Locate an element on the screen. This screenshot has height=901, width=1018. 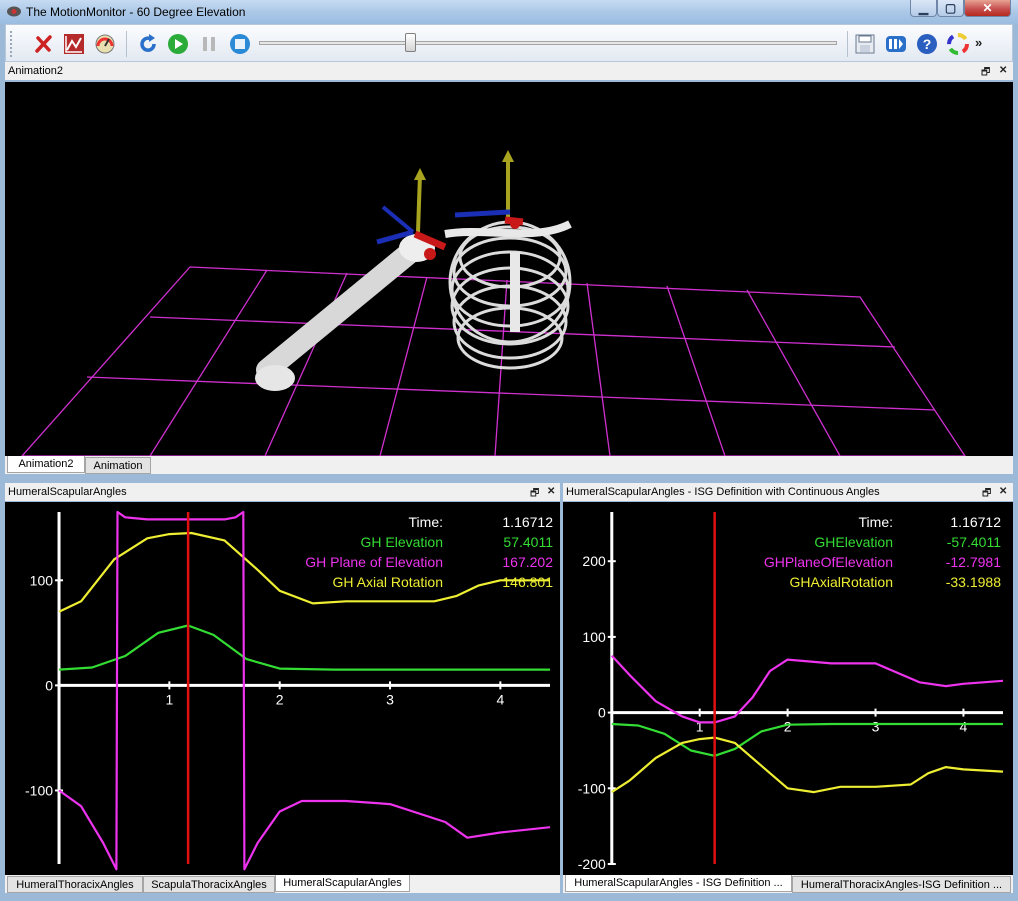
y-tick-label: -200 is located at coordinates (592, 864).